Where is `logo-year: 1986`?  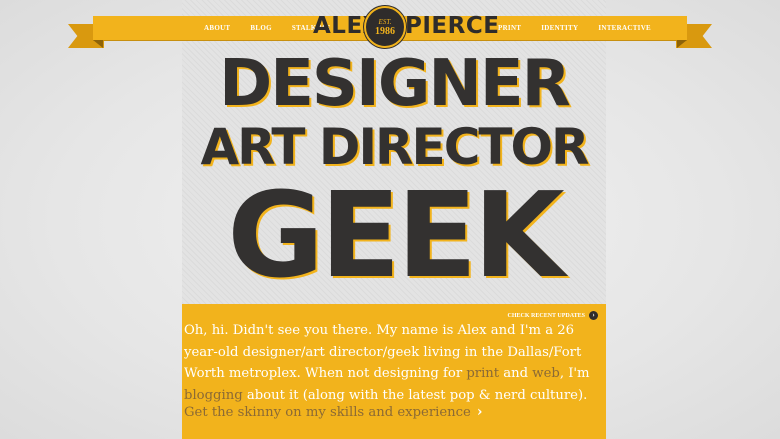 logo-year: 1986 is located at coordinates (385, 31).